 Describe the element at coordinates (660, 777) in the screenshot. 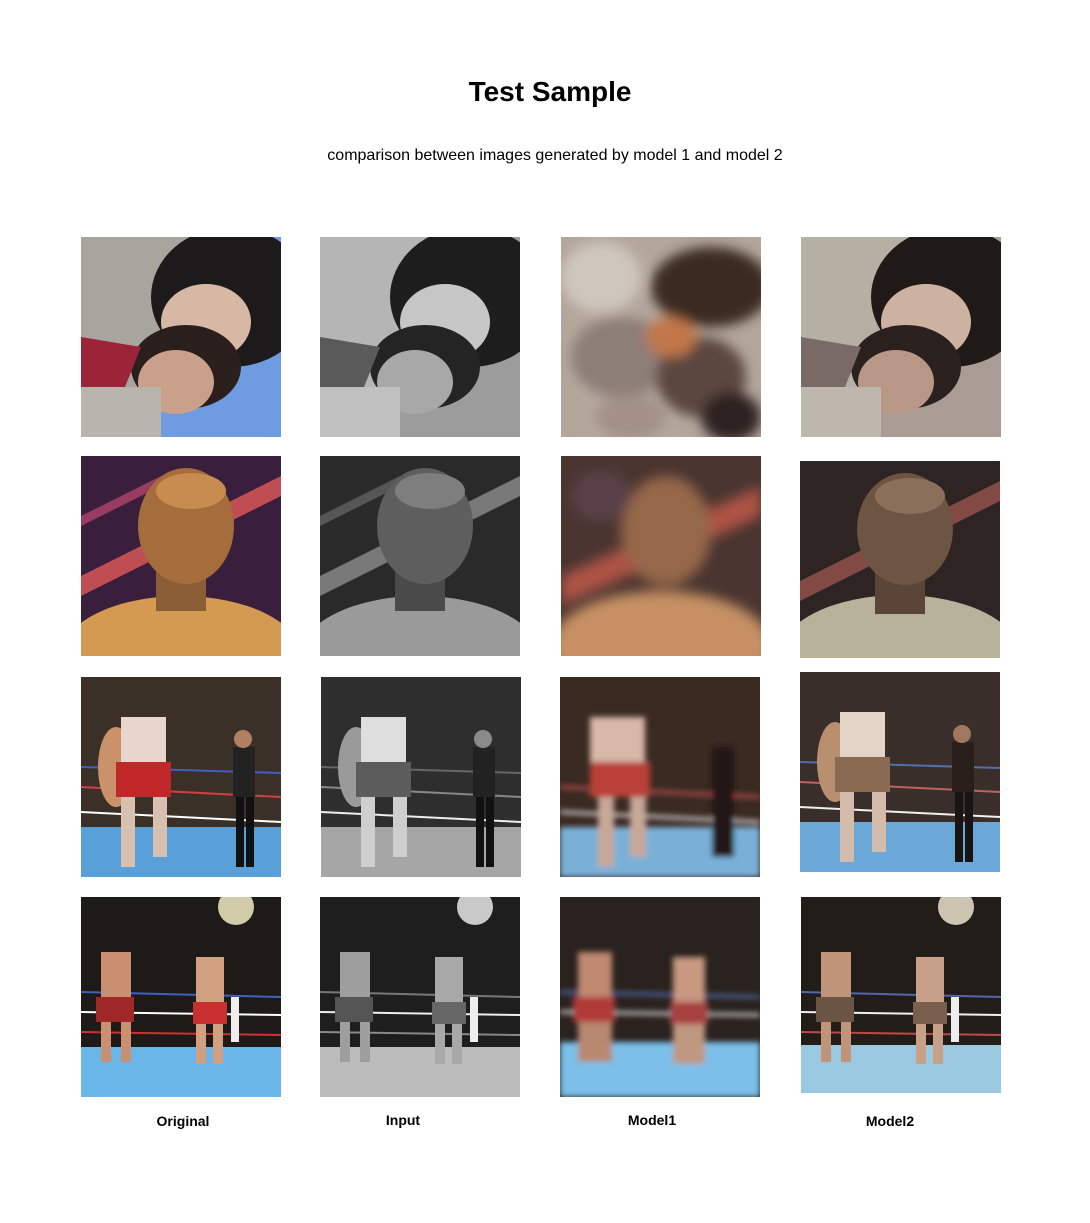

I see `image-model1-row3` at that location.